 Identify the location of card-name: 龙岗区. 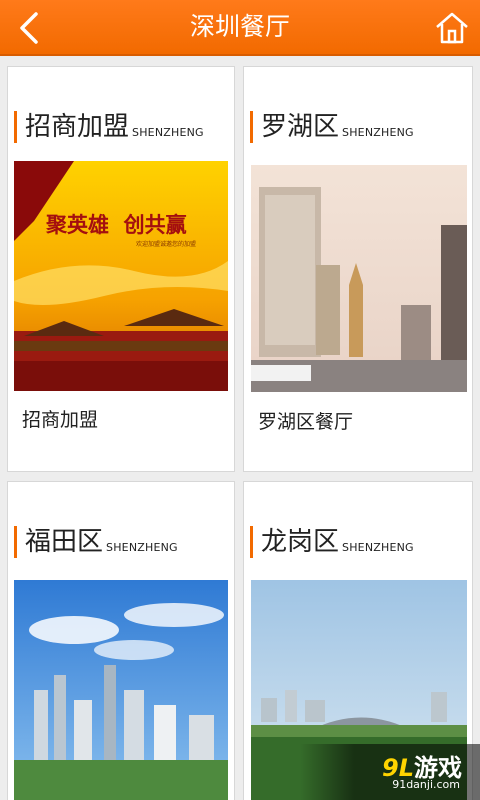
(300, 542).